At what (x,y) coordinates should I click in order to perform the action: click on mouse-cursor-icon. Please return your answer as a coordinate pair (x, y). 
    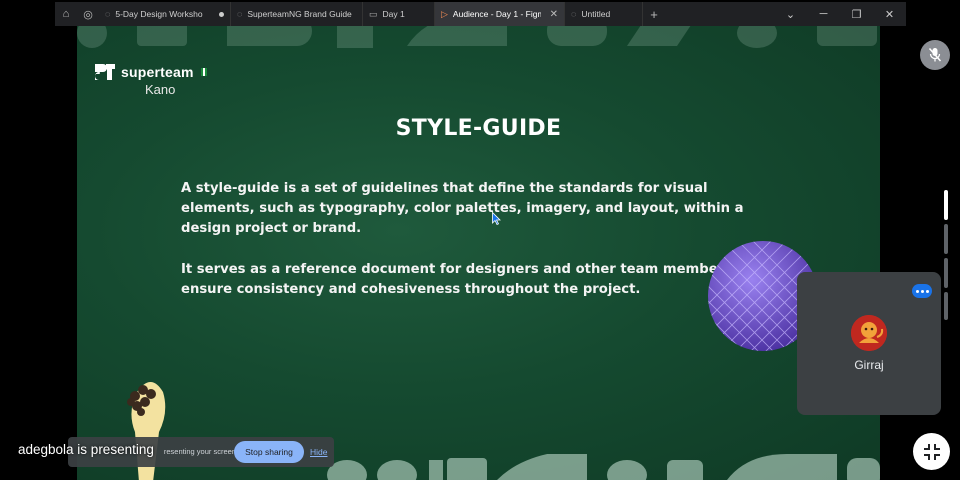
    Looking at the image, I should click on (496, 218).